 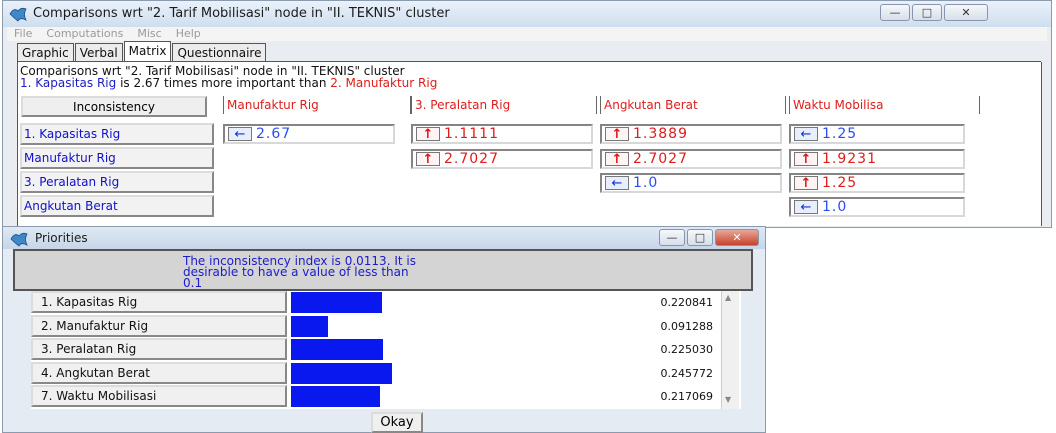 What do you see at coordinates (687, 373) in the screenshot?
I see `priority-value: 0.245772` at bounding box center [687, 373].